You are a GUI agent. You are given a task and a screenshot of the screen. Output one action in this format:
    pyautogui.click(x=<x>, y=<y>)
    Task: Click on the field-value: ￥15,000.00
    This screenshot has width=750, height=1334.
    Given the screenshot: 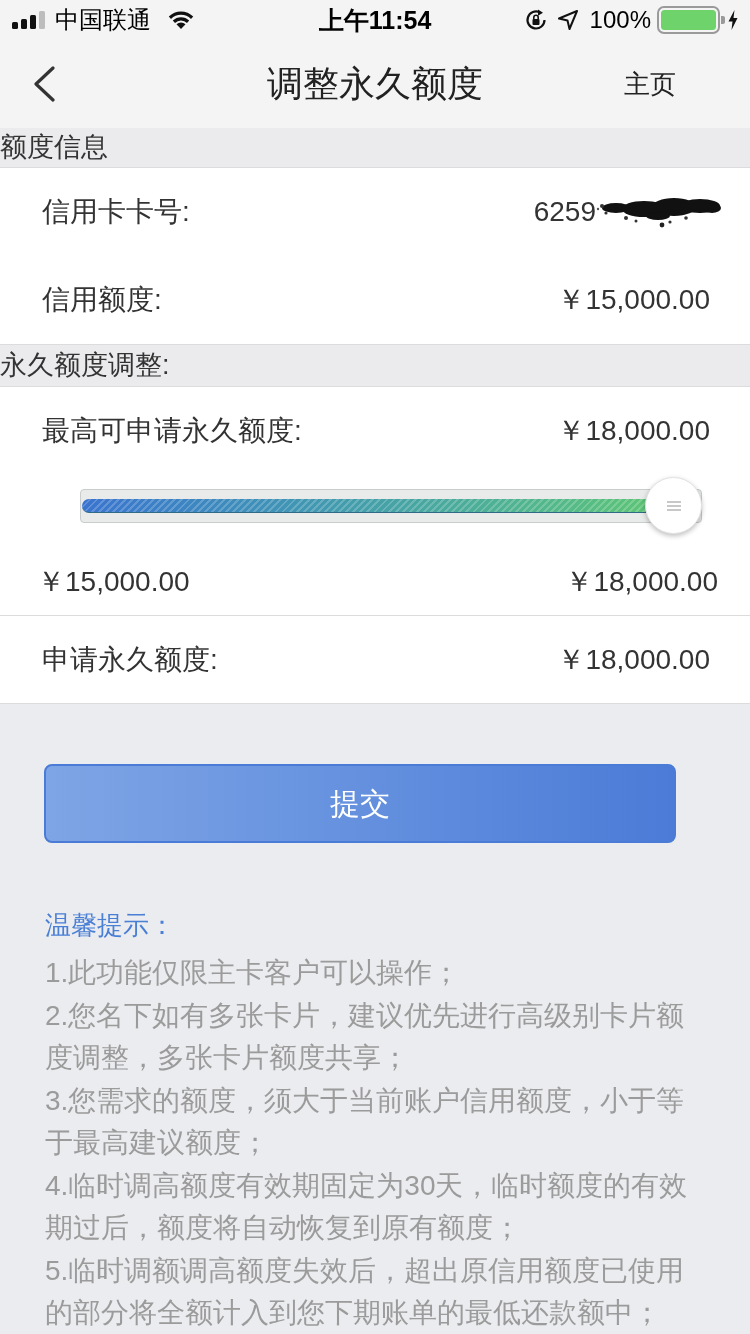 What is the action you would take?
    pyautogui.click(x=633, y=300)
    